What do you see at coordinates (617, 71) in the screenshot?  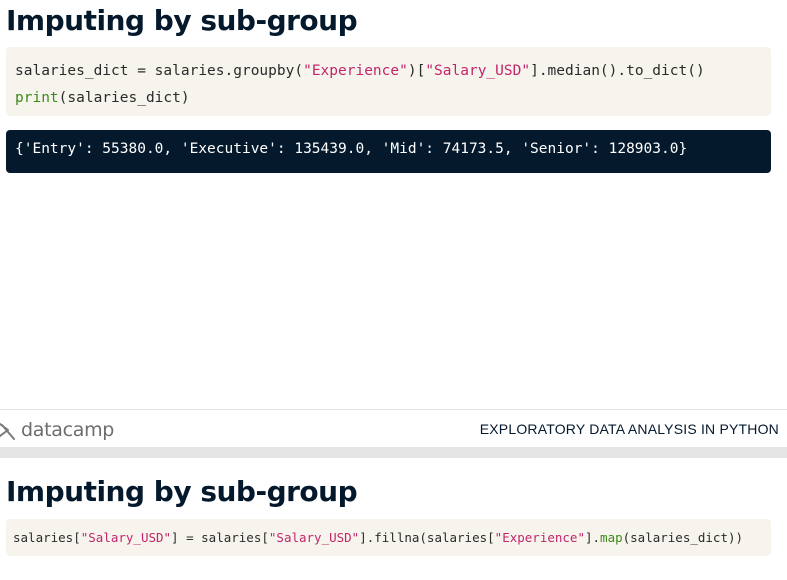 I see `code-text: ].median().to_dict()` at bounding box center [617, 71].